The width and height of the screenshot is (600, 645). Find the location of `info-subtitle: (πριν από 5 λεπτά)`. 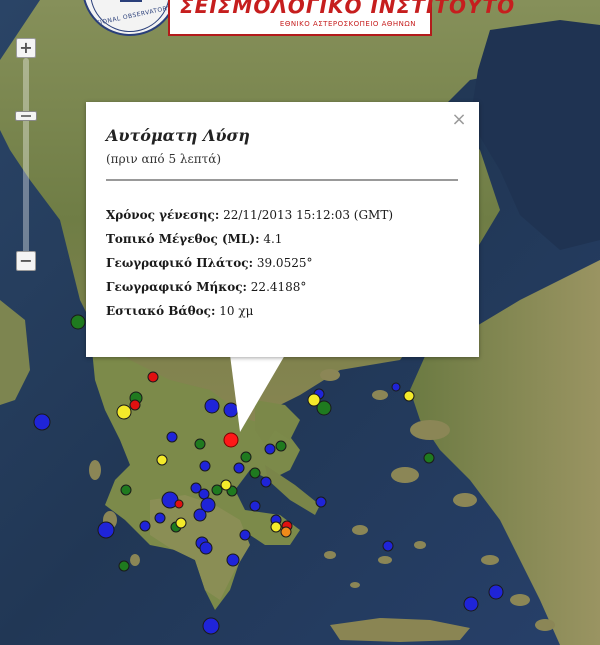

info-subtitle: (πριν από 5 λεπτά) is located at coordinates (164, 159).